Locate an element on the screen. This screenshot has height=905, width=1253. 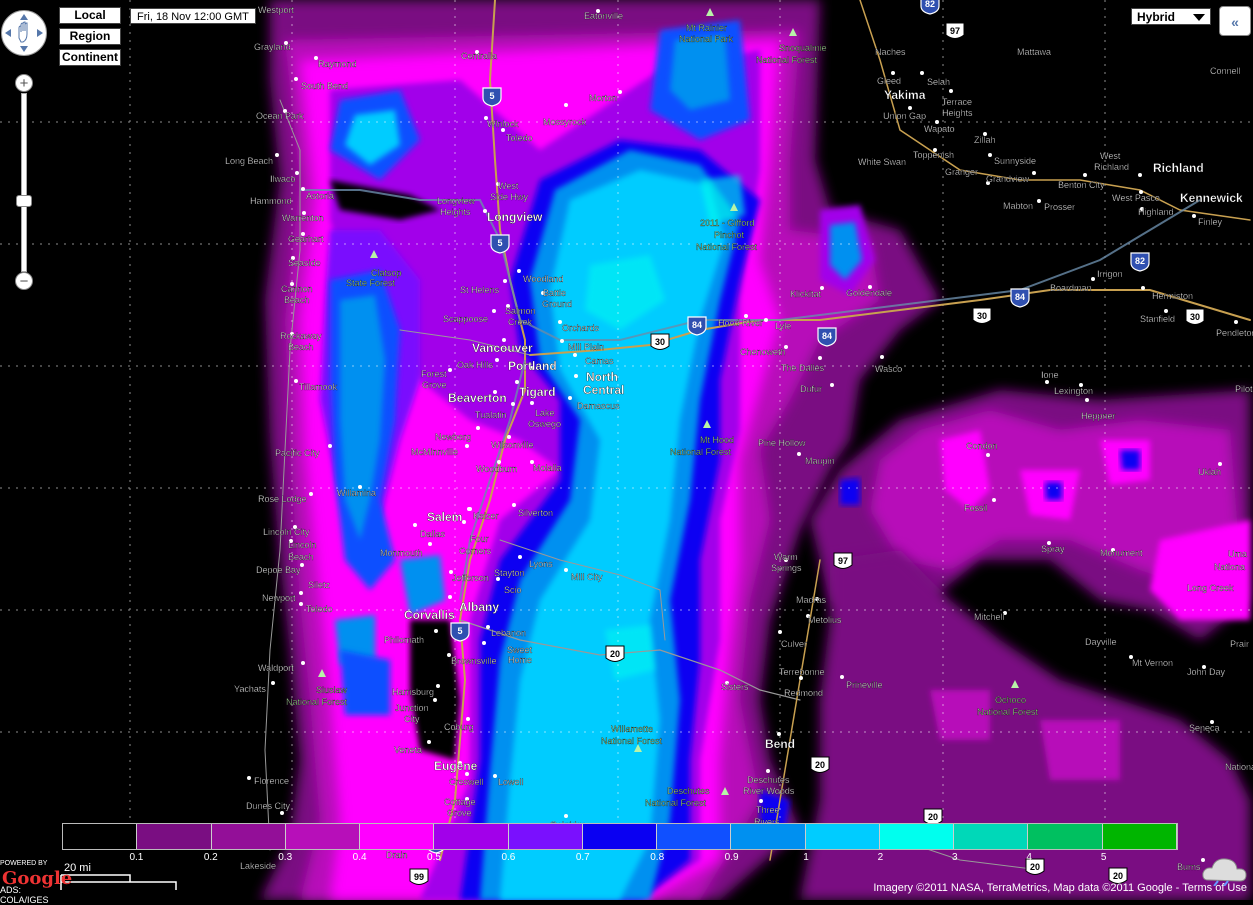
city-label: Scio is located at coordinates (513, 590).